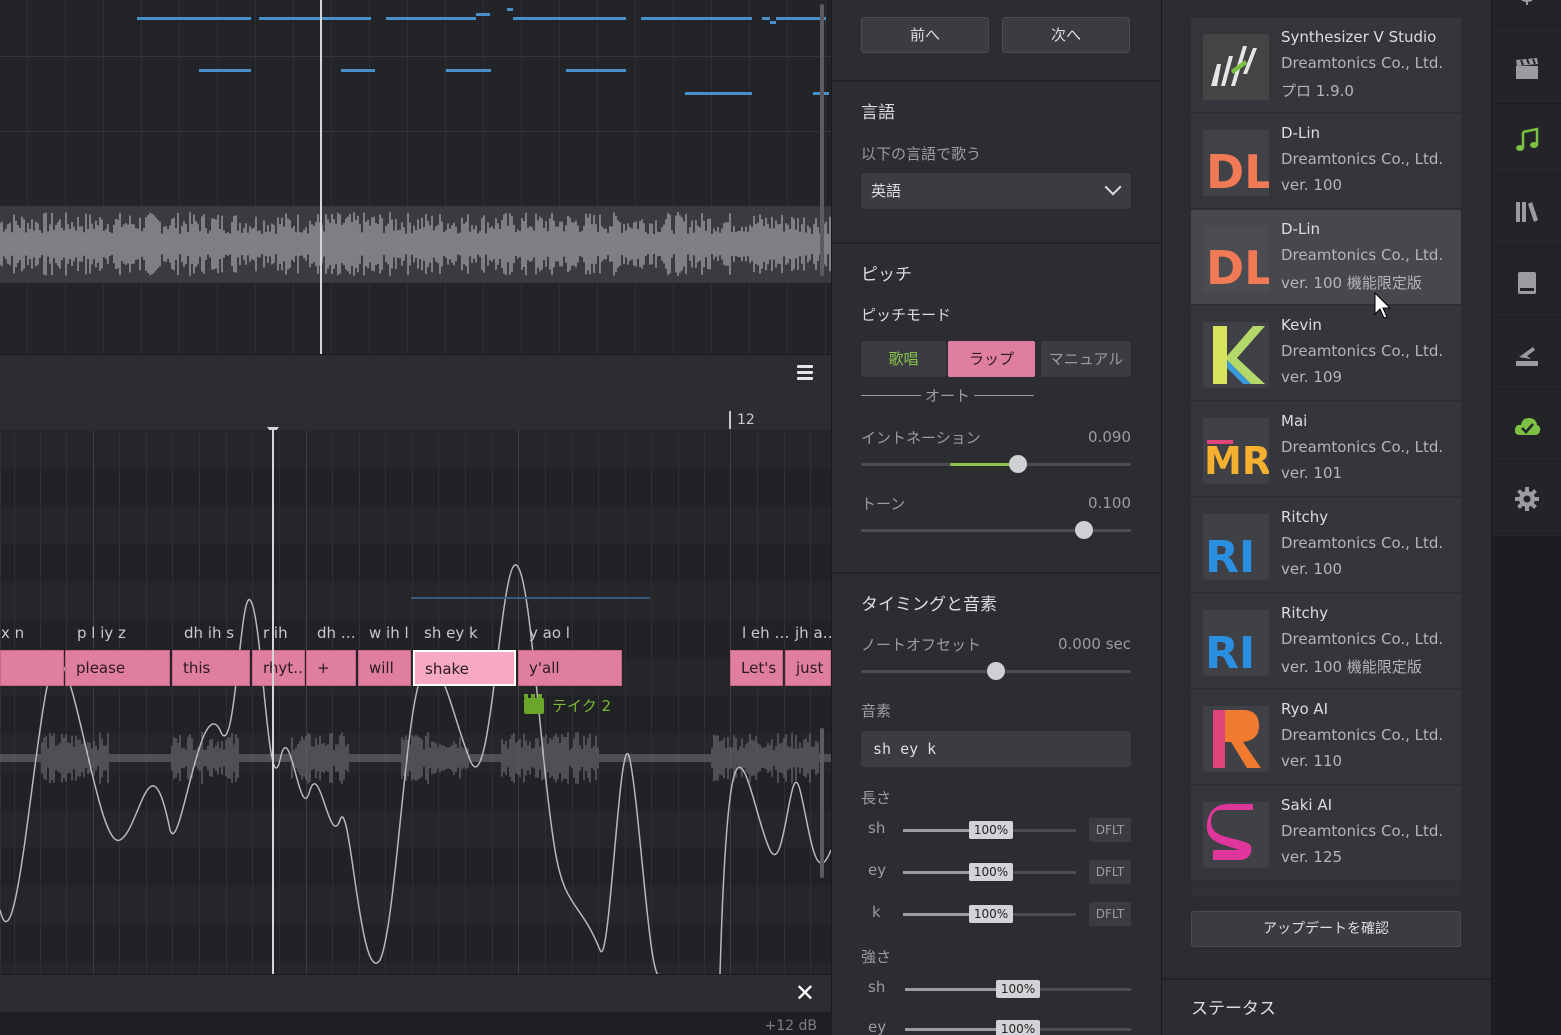  Describe the element at coordinates (1326, 449) in the screenshot. I see `voice-item: MR Mai Dreamtonics Co., Ltd. ver. 101` at that location.